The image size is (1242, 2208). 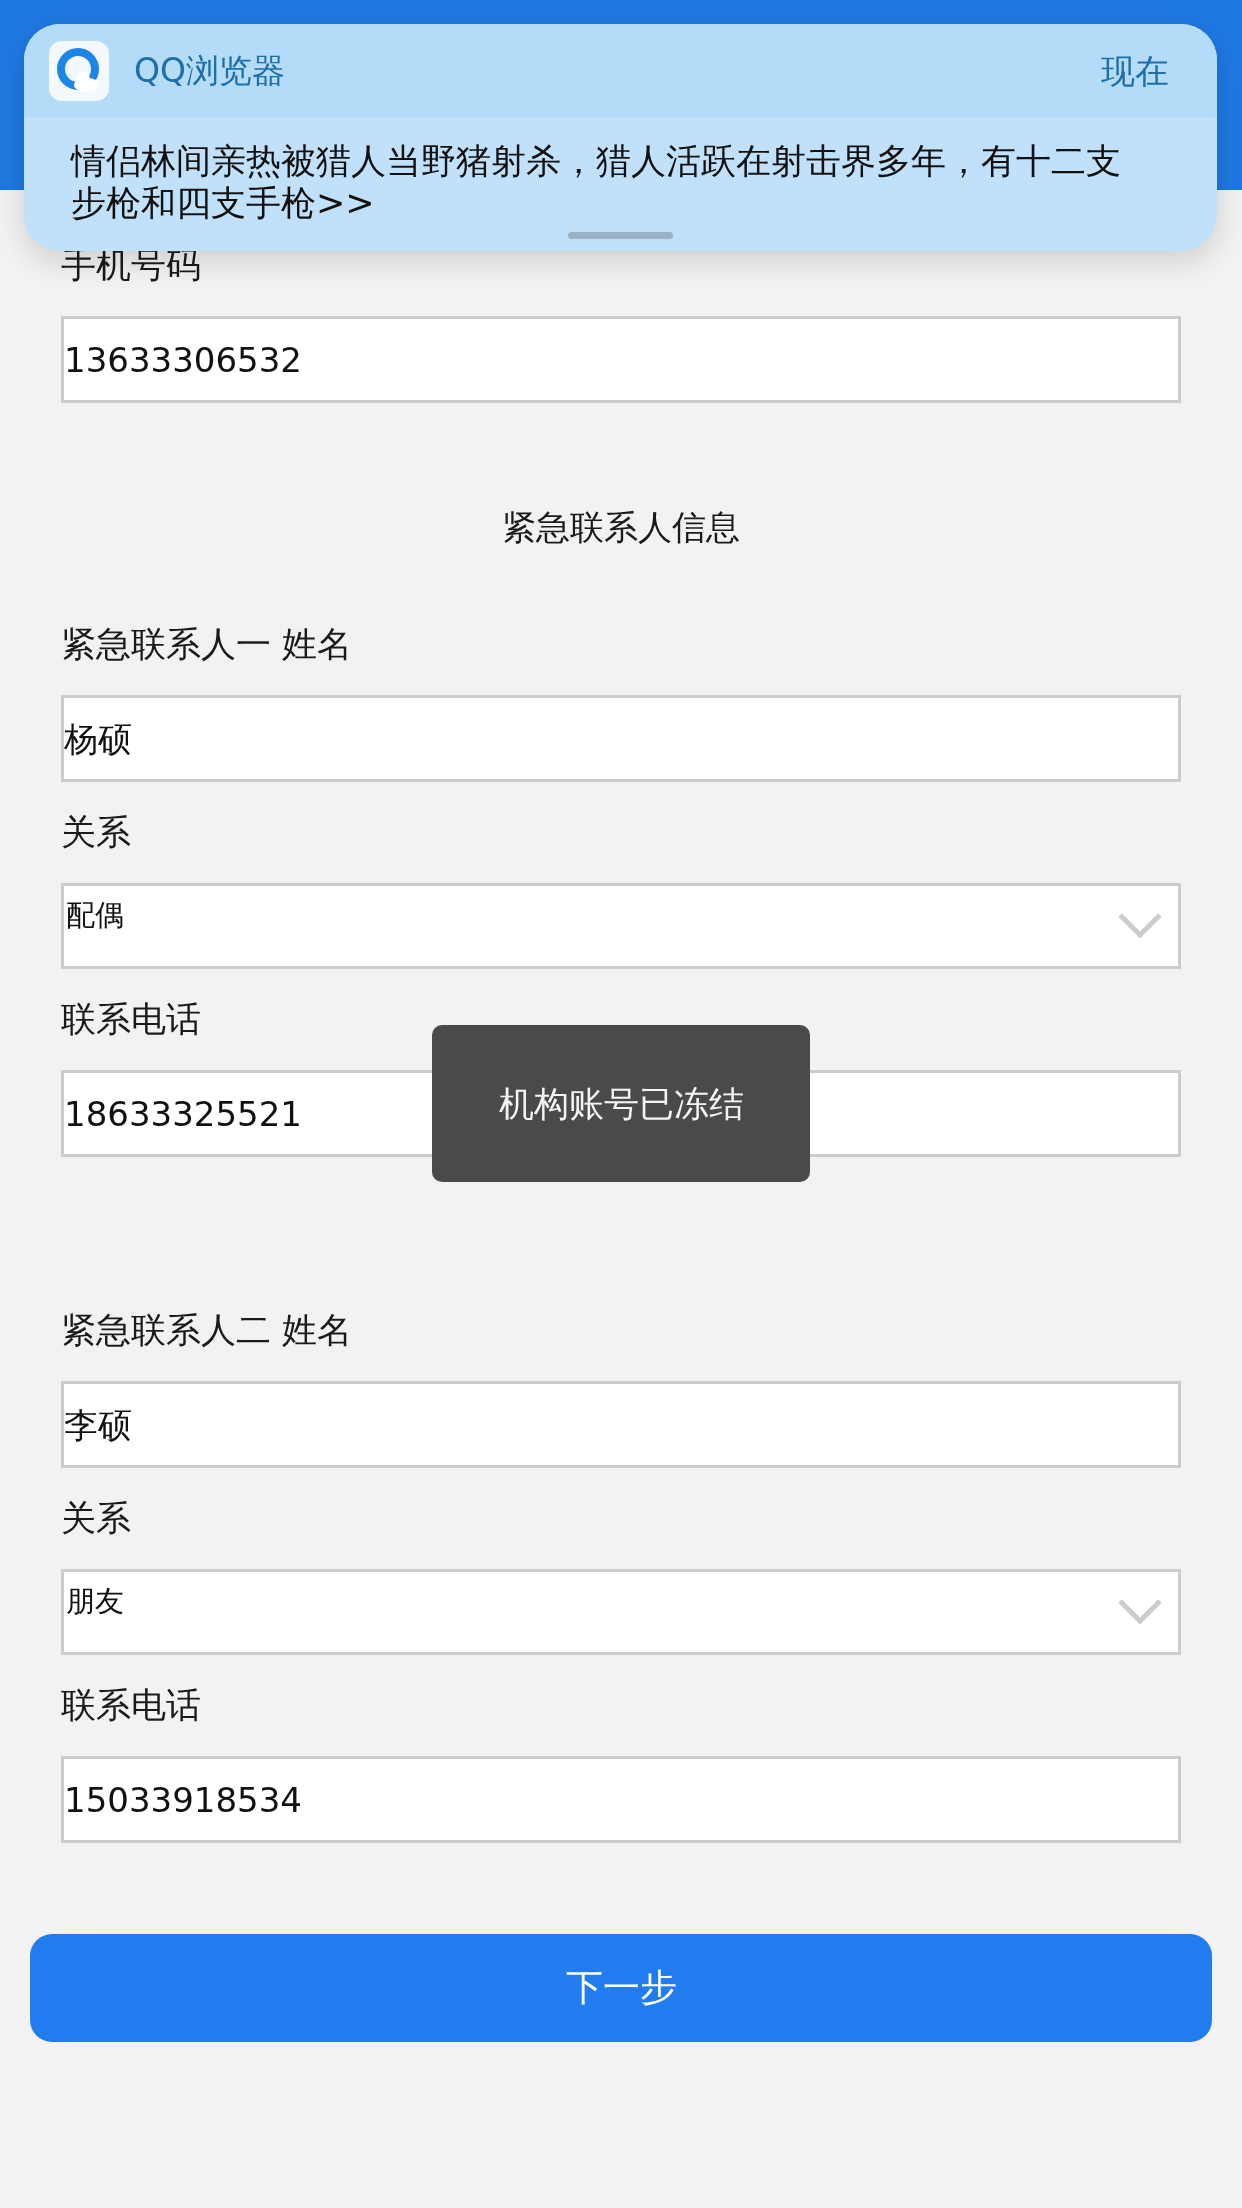 I want to click on toast: 机构账号已冻结, so click(x=621, y=1103).